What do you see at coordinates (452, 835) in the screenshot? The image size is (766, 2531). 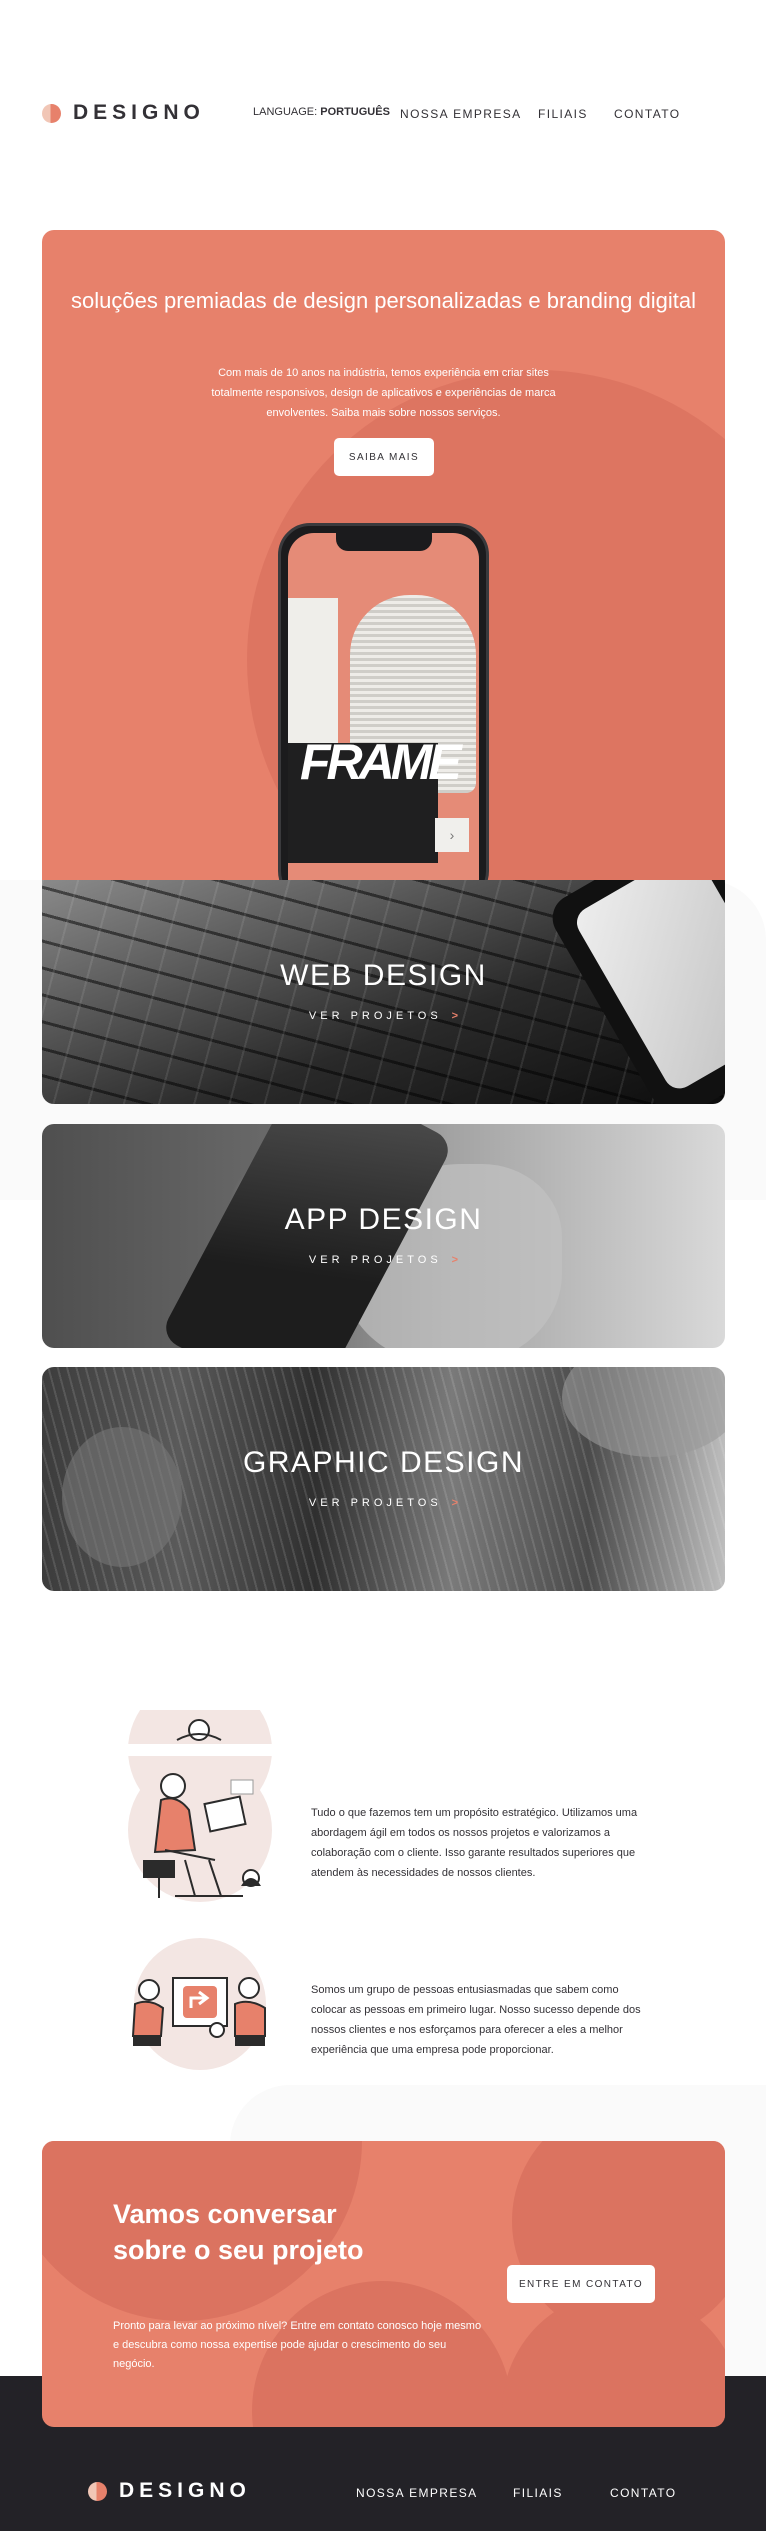 I see `screen-arrow-icon: ›` at bounding box center [452, 835].